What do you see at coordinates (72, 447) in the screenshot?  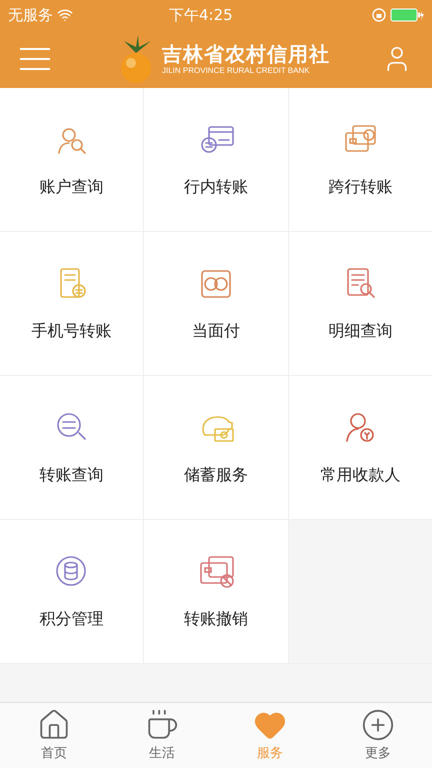 I see `service-tile: 转账查询` at bounding box center [72, 447].